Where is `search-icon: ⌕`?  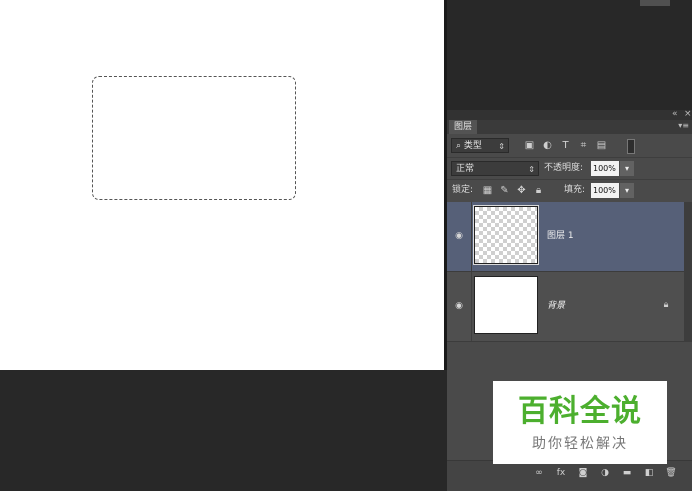
search-icon: ⌕ is located at coordinates (460, 146).